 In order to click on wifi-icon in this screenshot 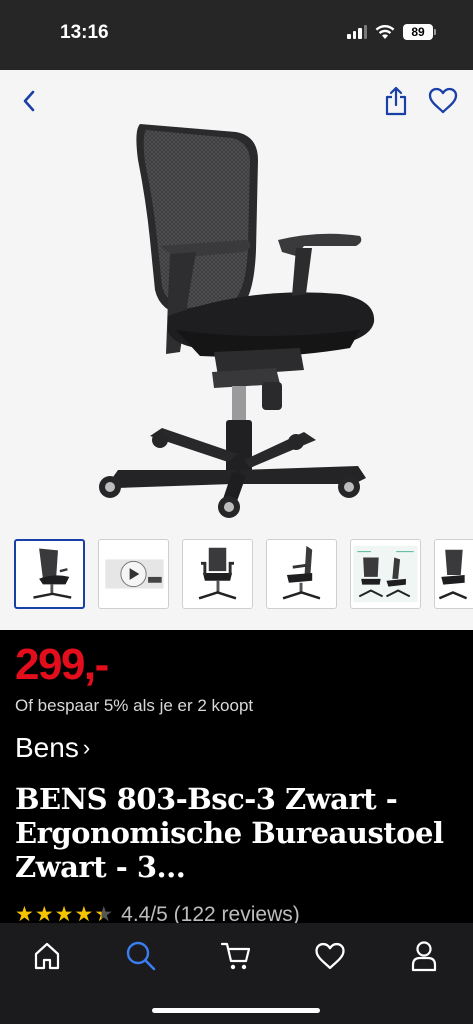, I will do `click(385, 31)`.